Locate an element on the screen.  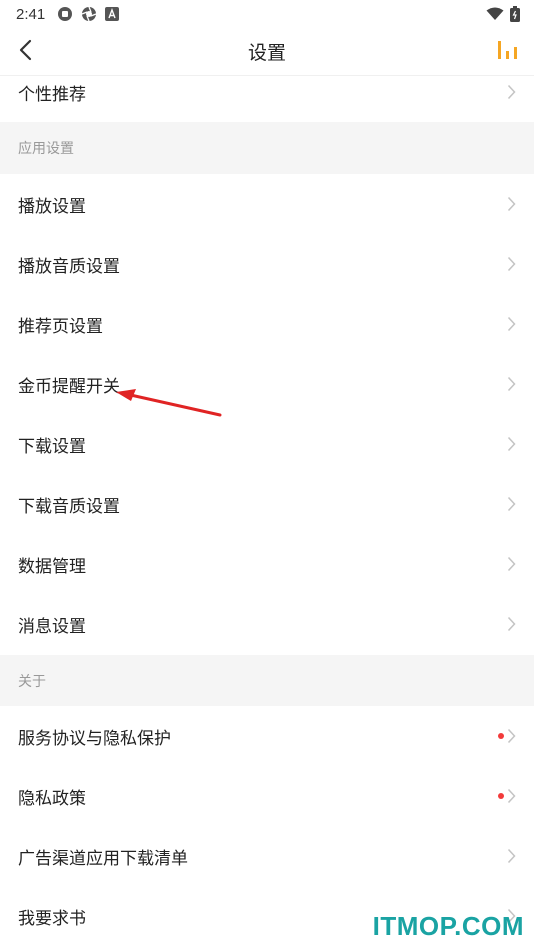
app-header-overlay: 设置 is located at coordinates (267, 52).